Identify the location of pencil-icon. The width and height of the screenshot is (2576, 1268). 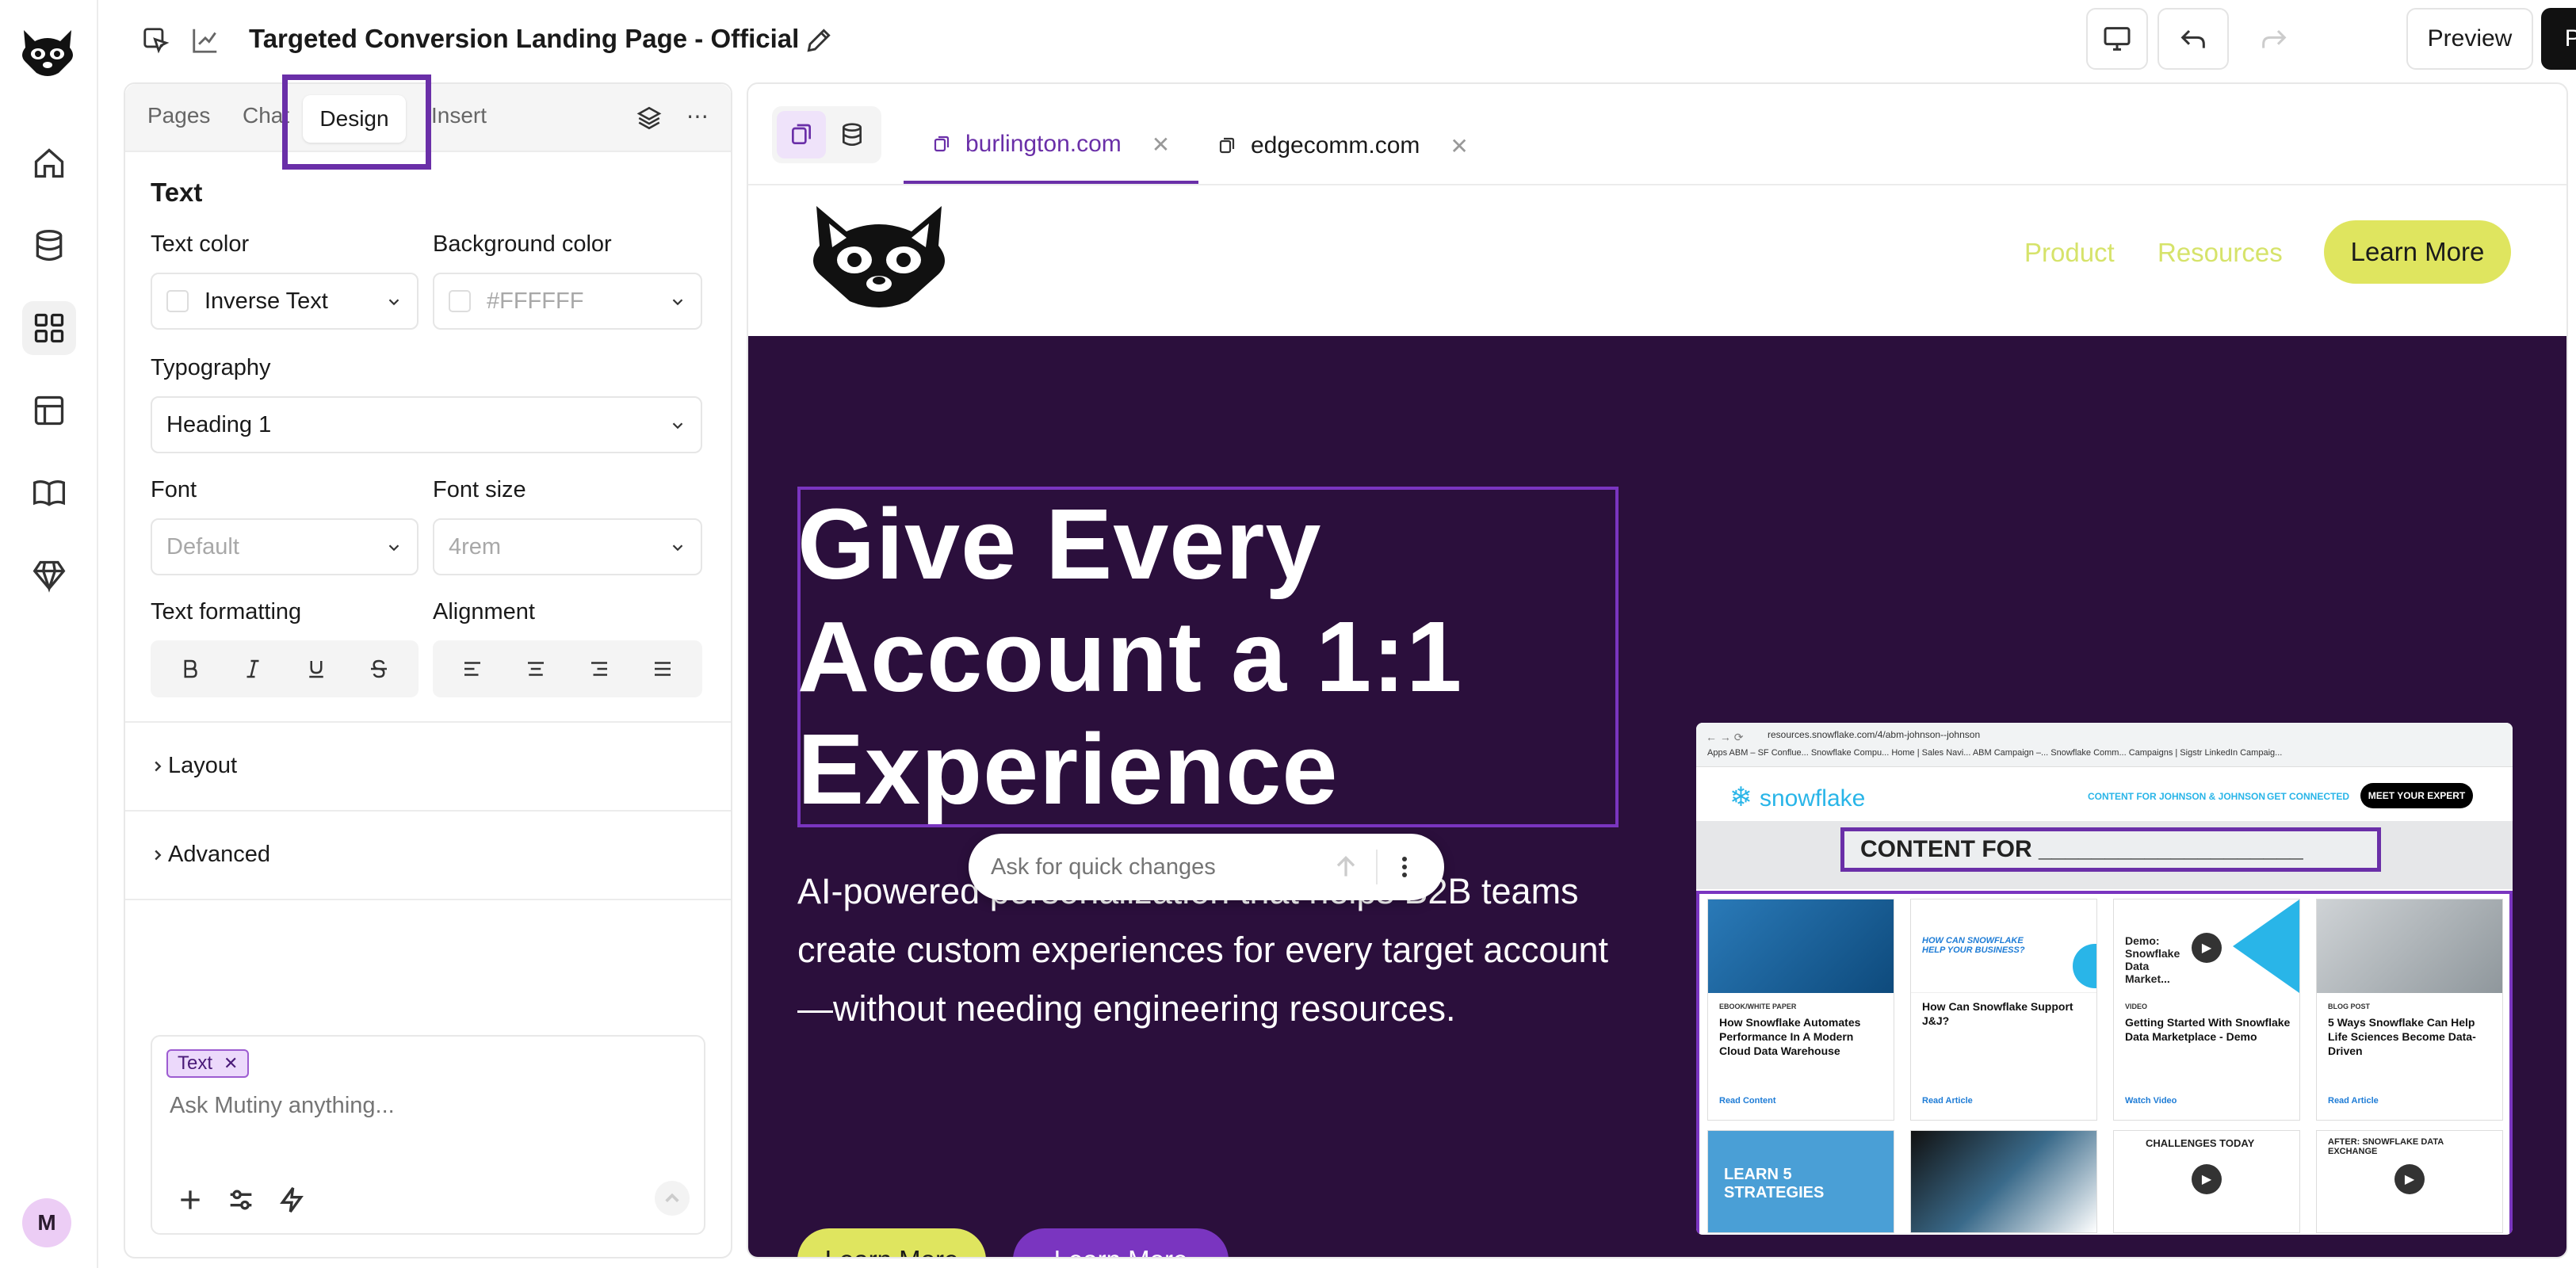
(819, 40).